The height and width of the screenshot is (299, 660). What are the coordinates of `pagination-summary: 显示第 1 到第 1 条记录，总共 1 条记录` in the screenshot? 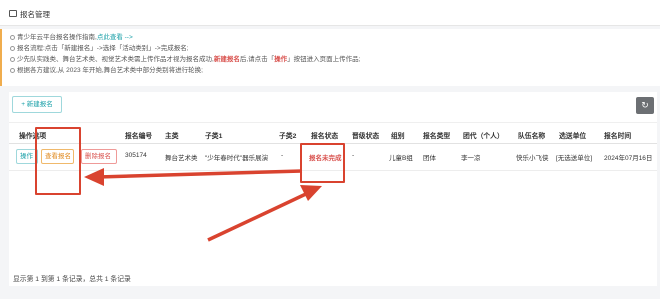 It's located at (72, 279).